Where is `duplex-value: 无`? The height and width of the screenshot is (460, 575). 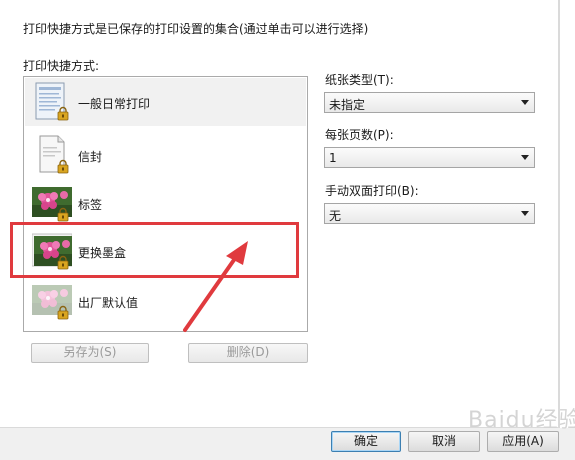 duplex-value: 无 is located at coordinates (335, 216).